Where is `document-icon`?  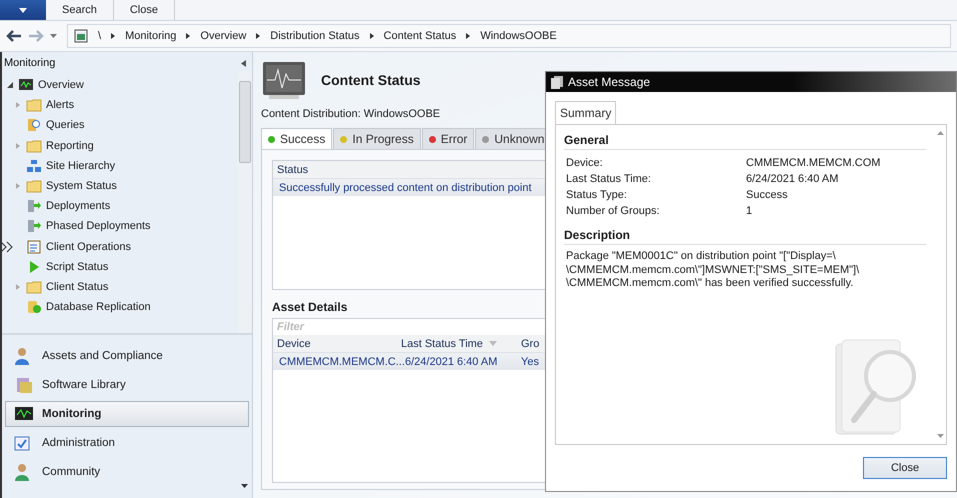
document-icon is located at coordinates (557, 82).